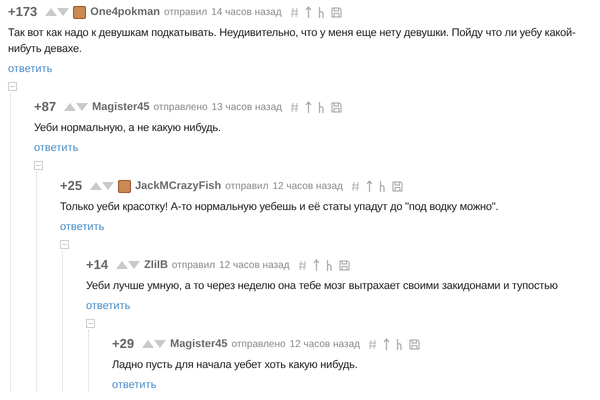  I want to click on author-name: JackMCrazyFish, so click(178, 186).